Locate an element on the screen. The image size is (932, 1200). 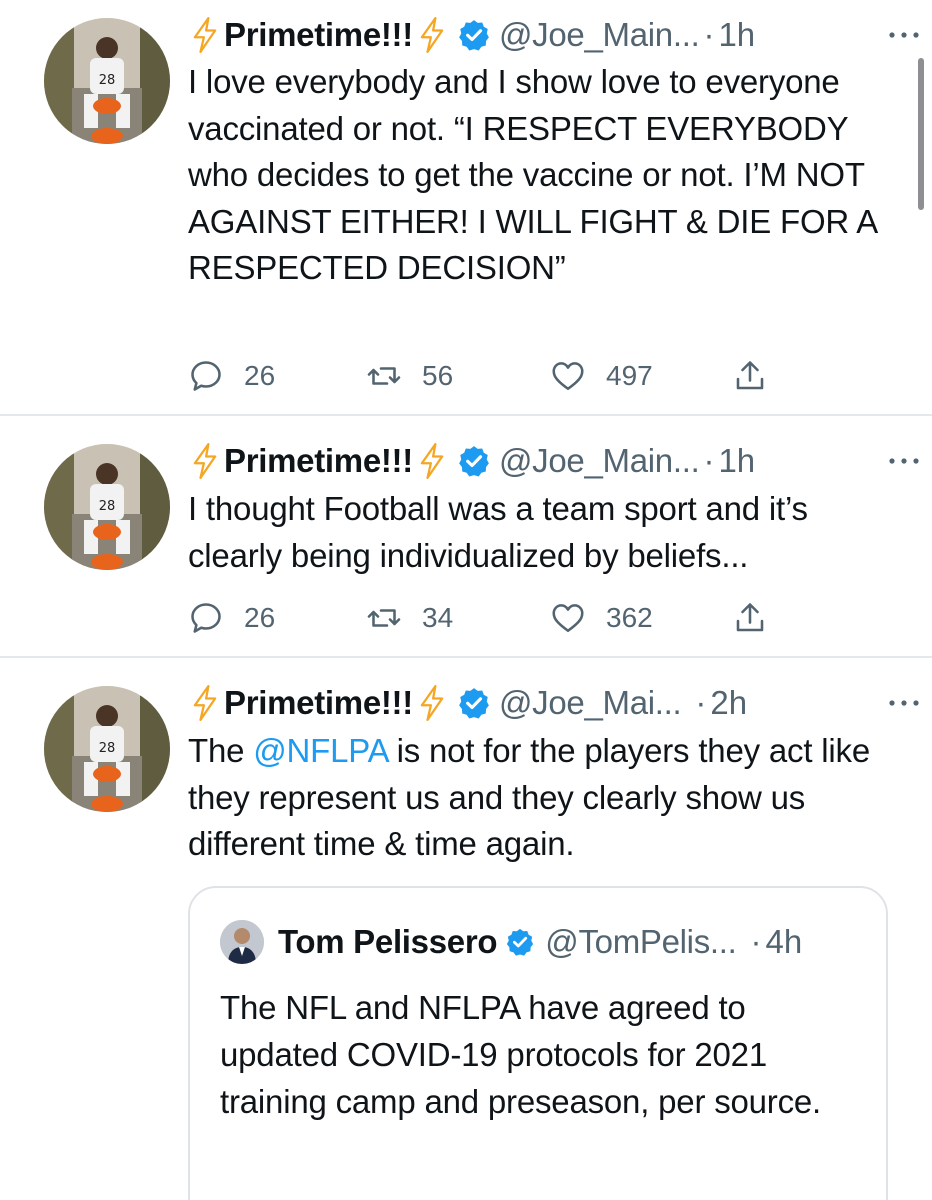
tweet-text-part: The is located at coordinates (221, 750).